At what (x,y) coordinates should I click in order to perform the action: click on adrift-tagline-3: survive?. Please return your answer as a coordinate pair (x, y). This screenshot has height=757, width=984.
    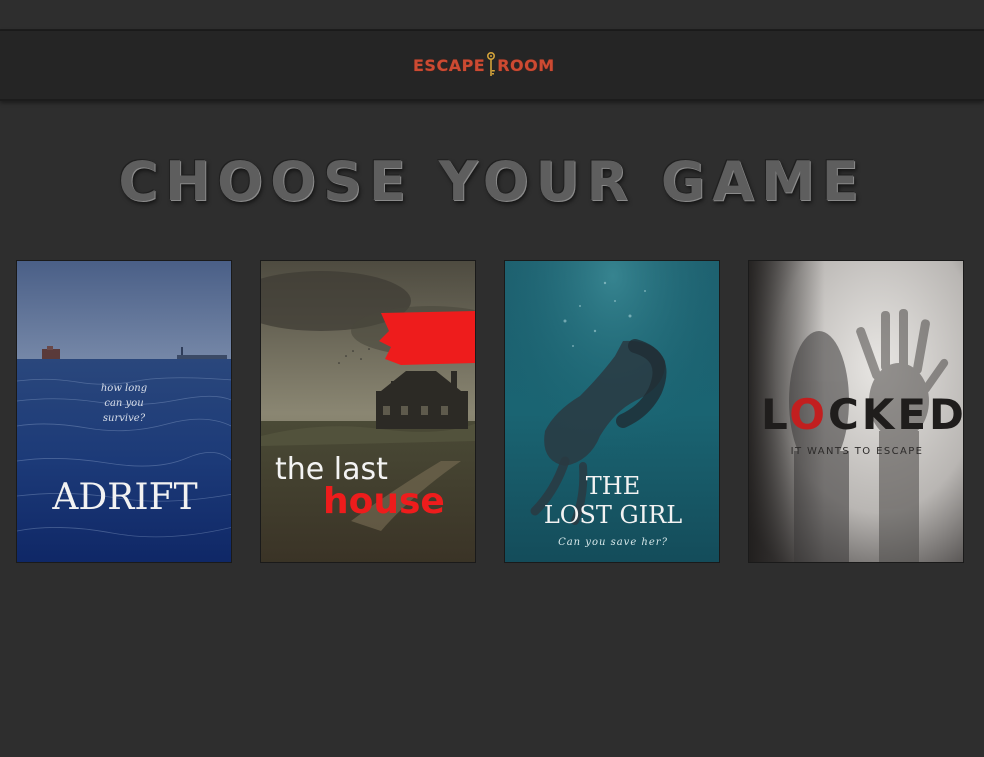
    Looking at the image, I should click on (124, 418).